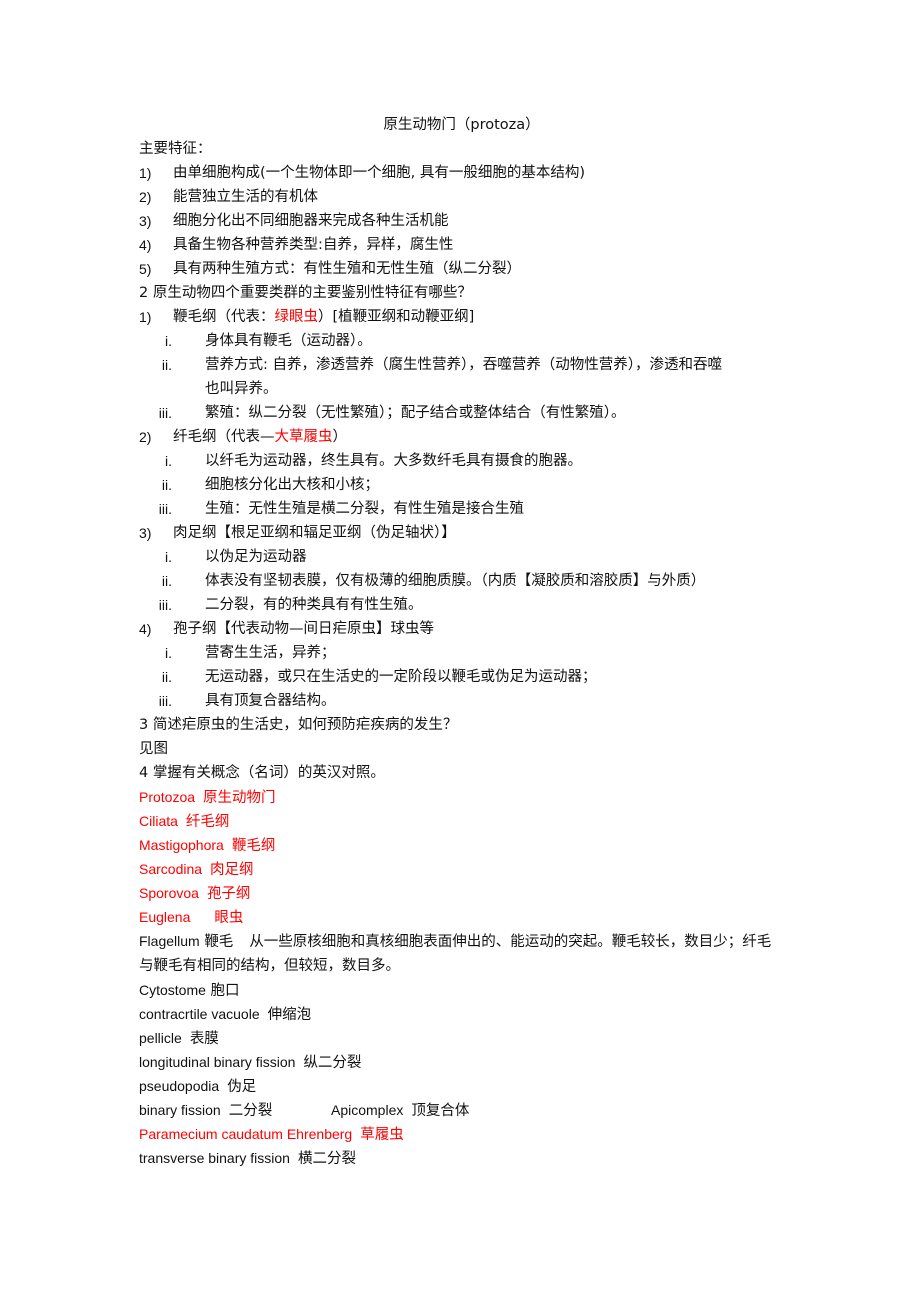  Describe the element at coordinates (207, 822) in the screenshot. I see `term-chinese: 纤毛纲` at that location.